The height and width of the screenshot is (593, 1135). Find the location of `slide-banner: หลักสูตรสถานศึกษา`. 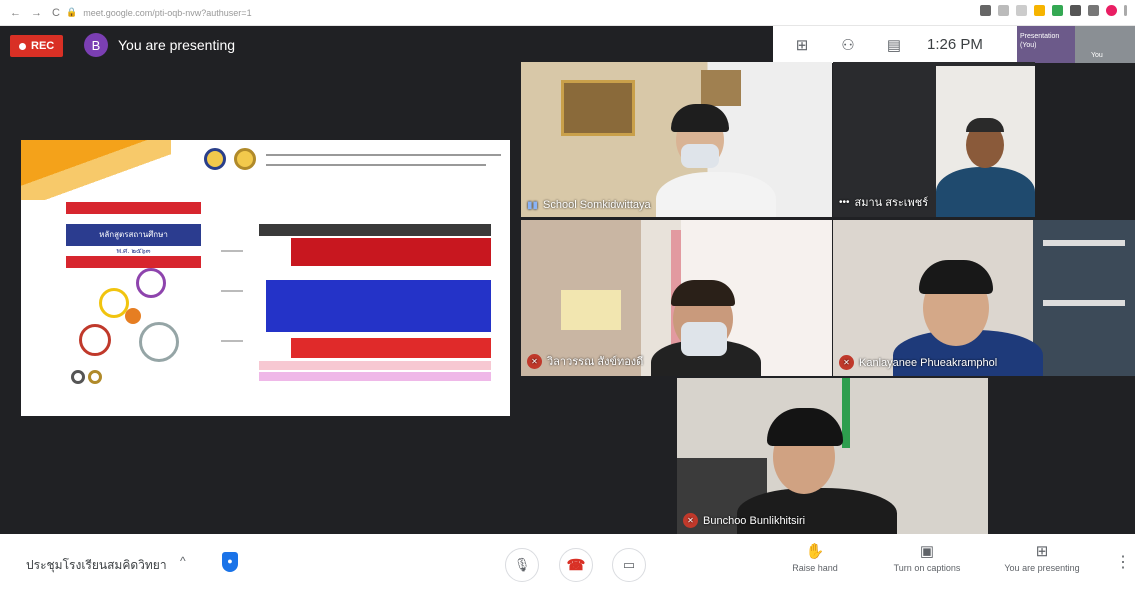

slide-banner: หลักสูตรสถานศึกษา is located at coordinates (133, 235).